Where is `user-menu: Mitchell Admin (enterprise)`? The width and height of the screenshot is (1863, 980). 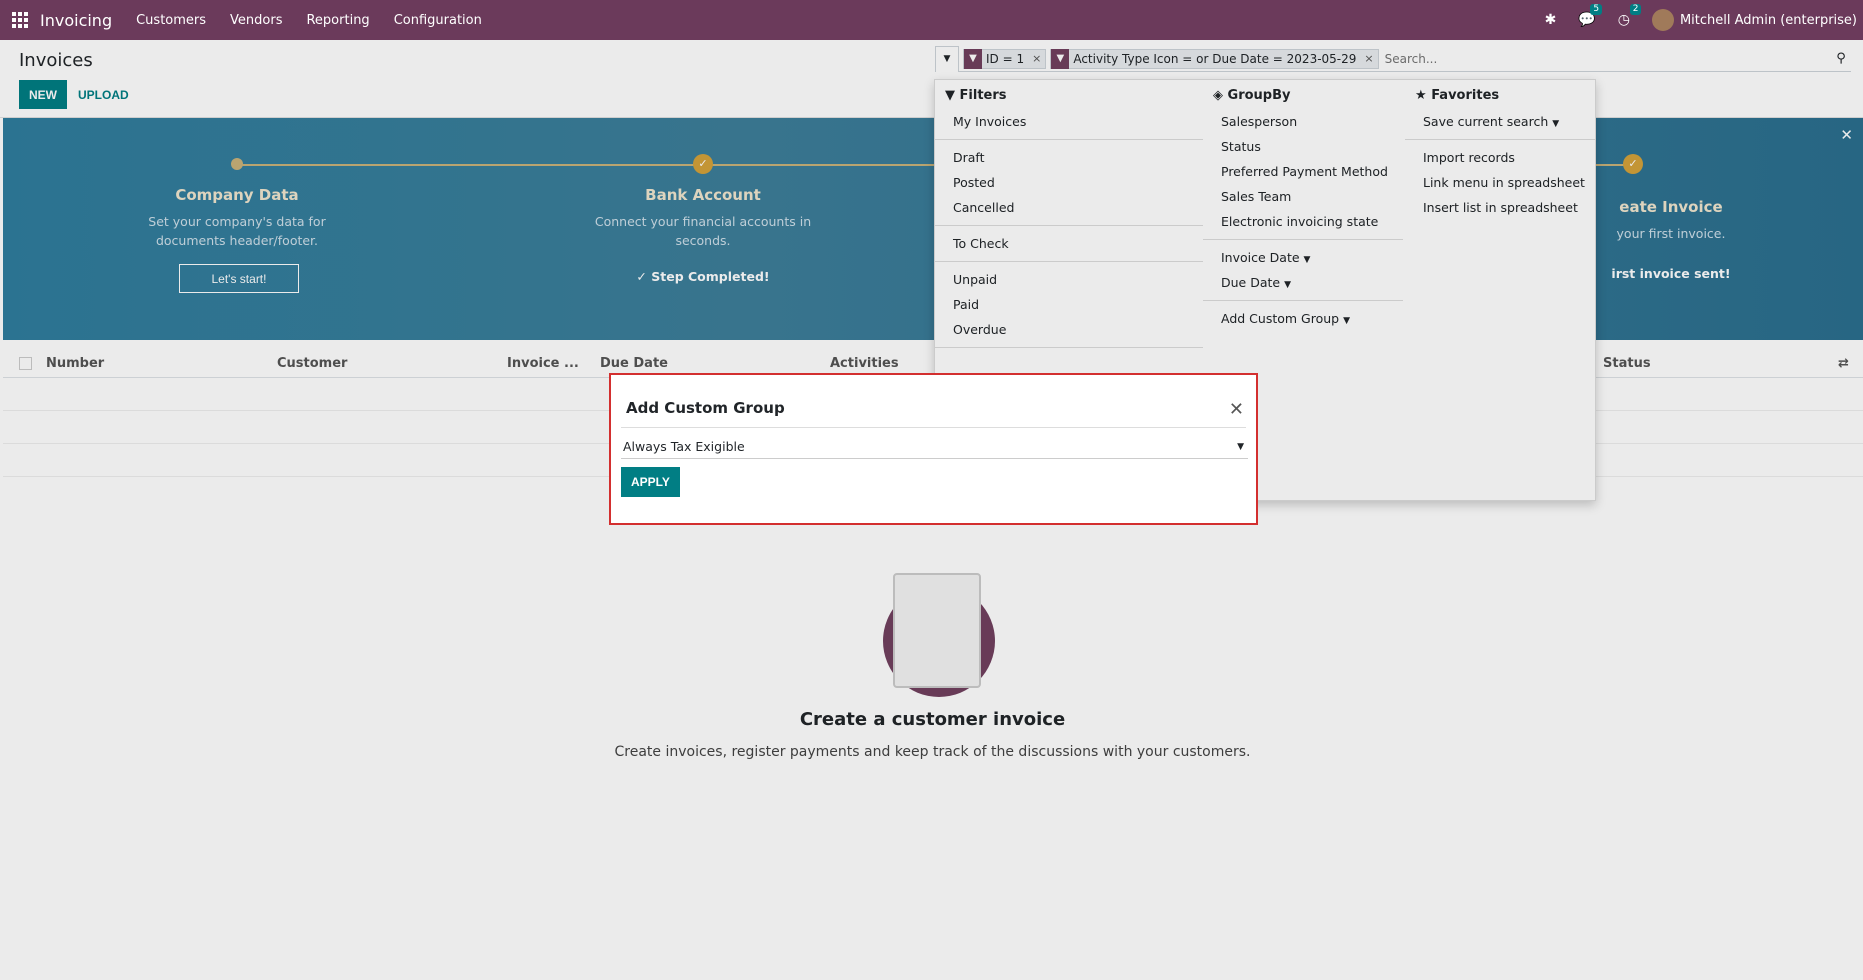 user-menu: Mitchell Admin (enterprise) is located at coordinates (1768, 20).